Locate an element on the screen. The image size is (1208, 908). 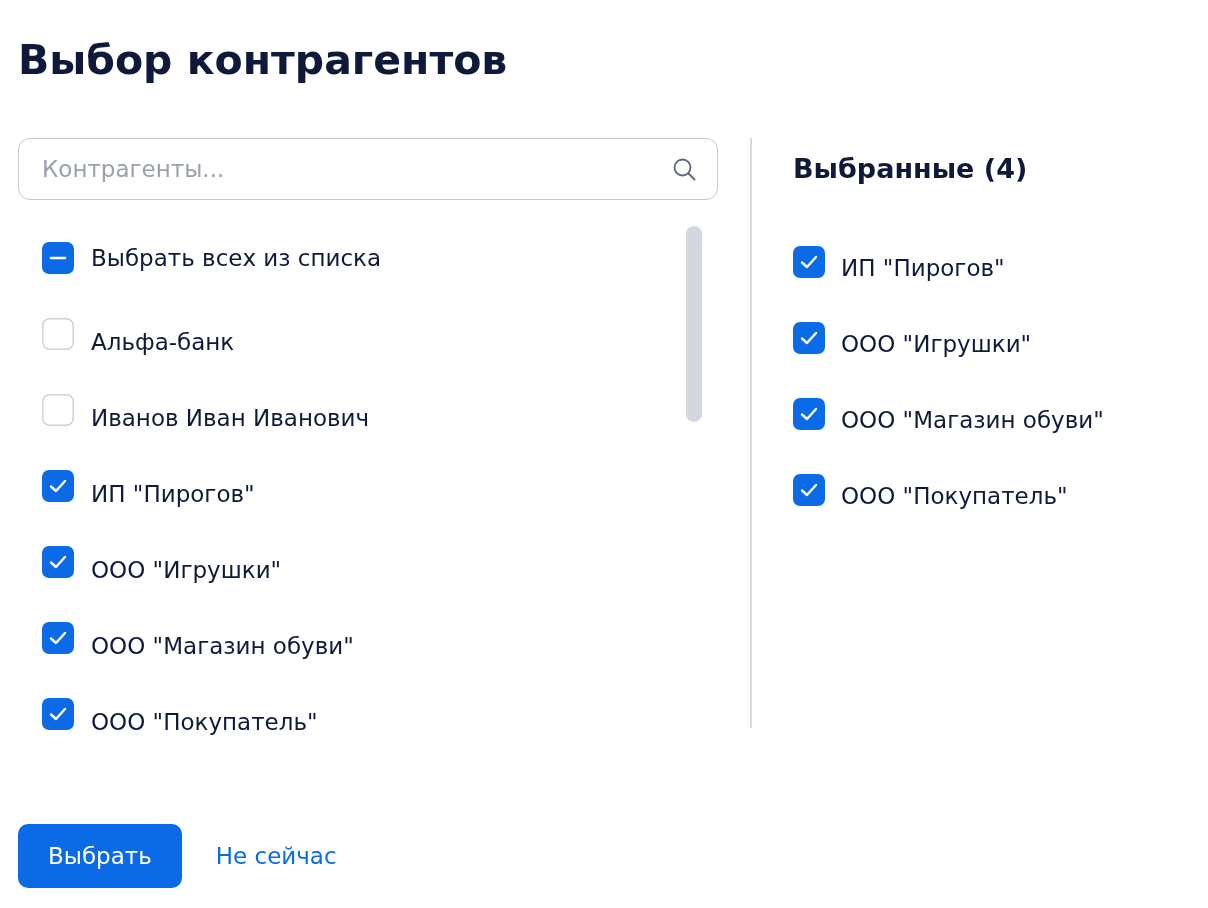
item-label: ООО "Игрушки" is located at coordinates (186, 570).